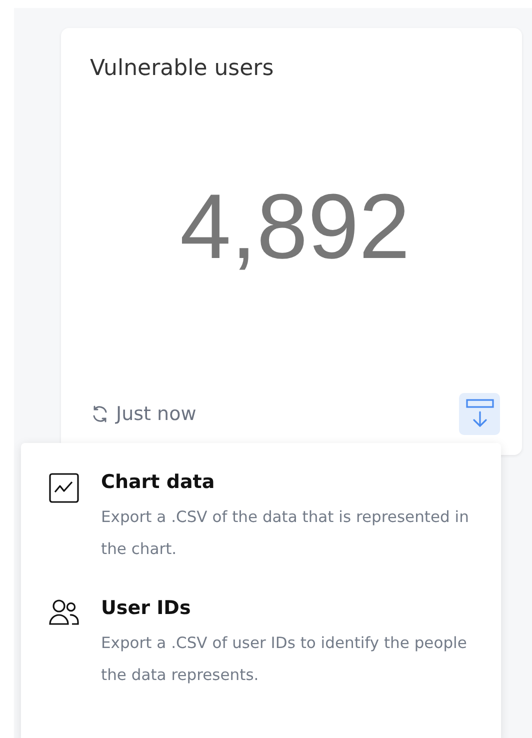 The height and width of the screenshot is (738, 532). What do you see at coordinates (284, 659) in the screenshot?
I see `menu-item-description: Export a .CSV of user IDs to identify the people the data represents.` at bounding box center [284, 659].